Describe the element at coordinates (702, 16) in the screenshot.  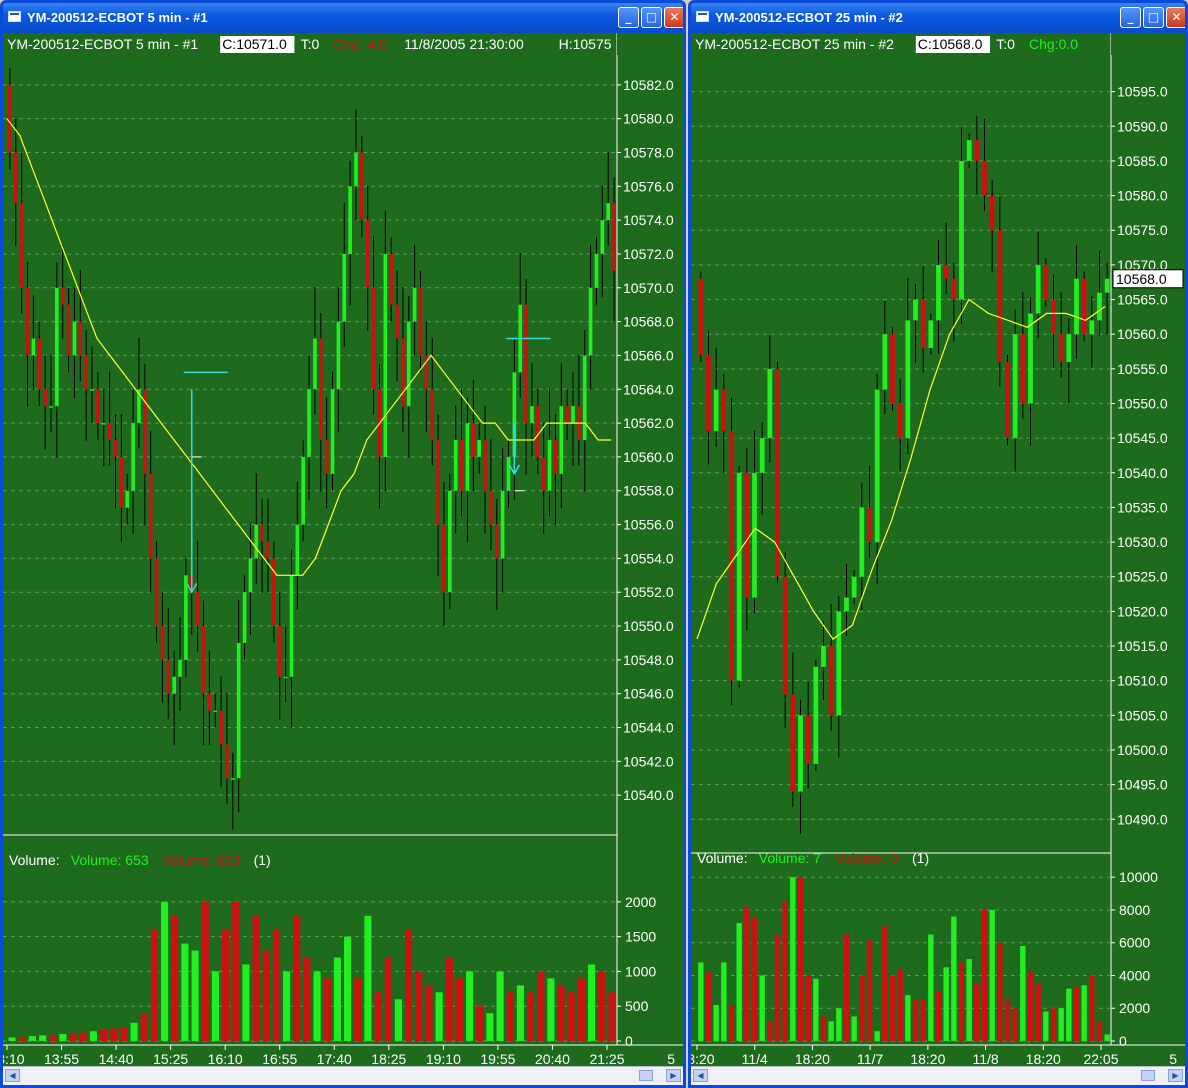
I see `chart-window-icon` at that location.